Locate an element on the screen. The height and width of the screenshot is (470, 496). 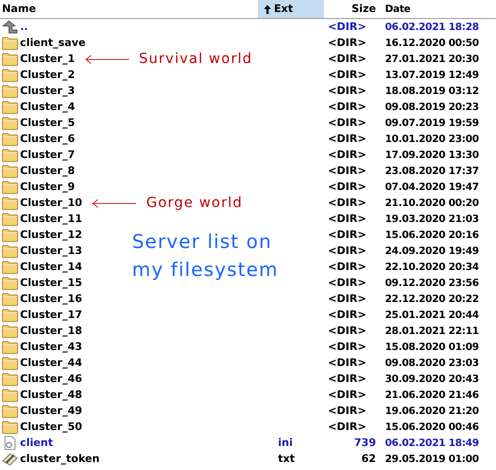
file-size: 739 is located at coordinates (365, 443).